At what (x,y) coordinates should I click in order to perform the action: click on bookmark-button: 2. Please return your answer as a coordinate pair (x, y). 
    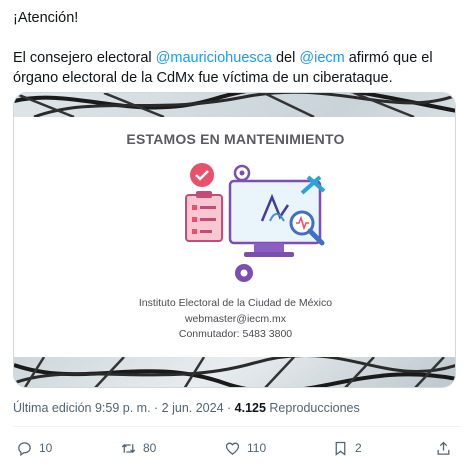
    Looking at the image, I should click on (347, 448).